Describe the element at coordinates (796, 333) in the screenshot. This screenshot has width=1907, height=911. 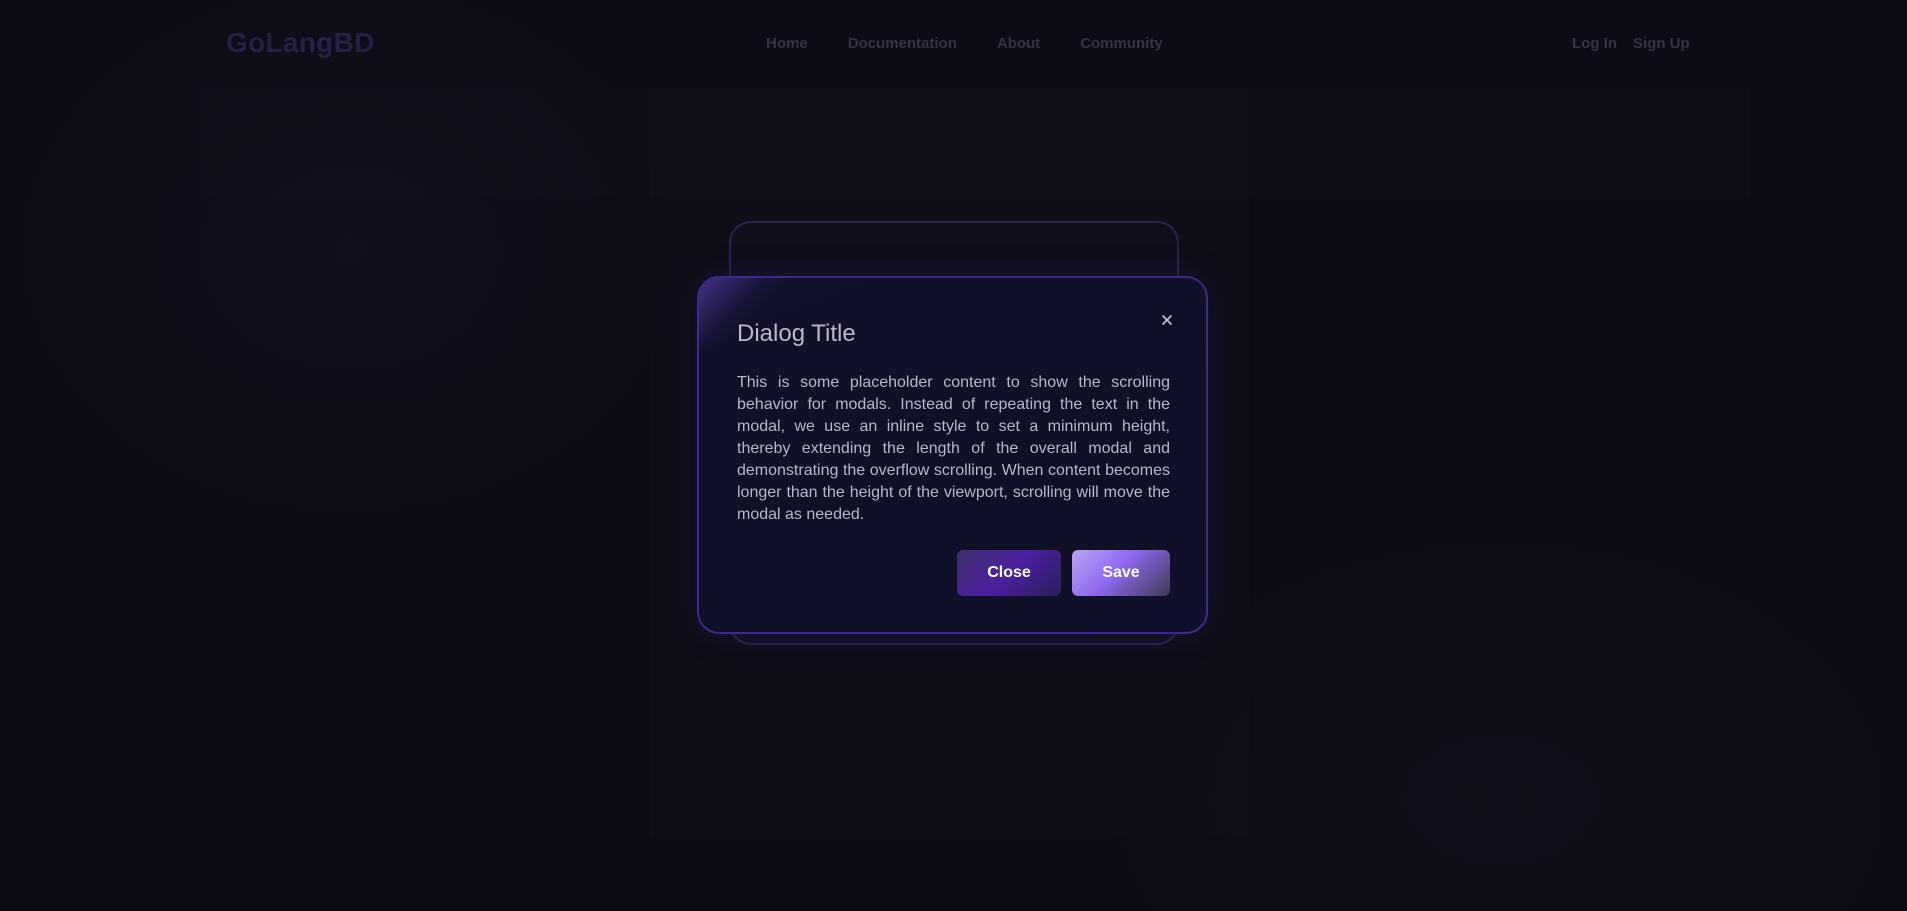
I see `dialog-title: Dialog Title` at that location.